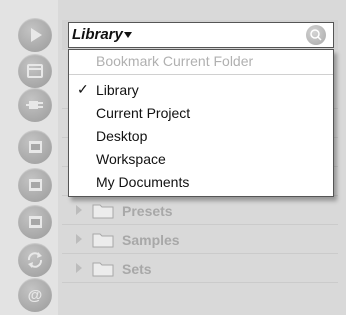 The image size is (346, 315). Describe the element at coordinates (200, 239) in the screenshot. I see `browser-row-samples: Samples` at that location.